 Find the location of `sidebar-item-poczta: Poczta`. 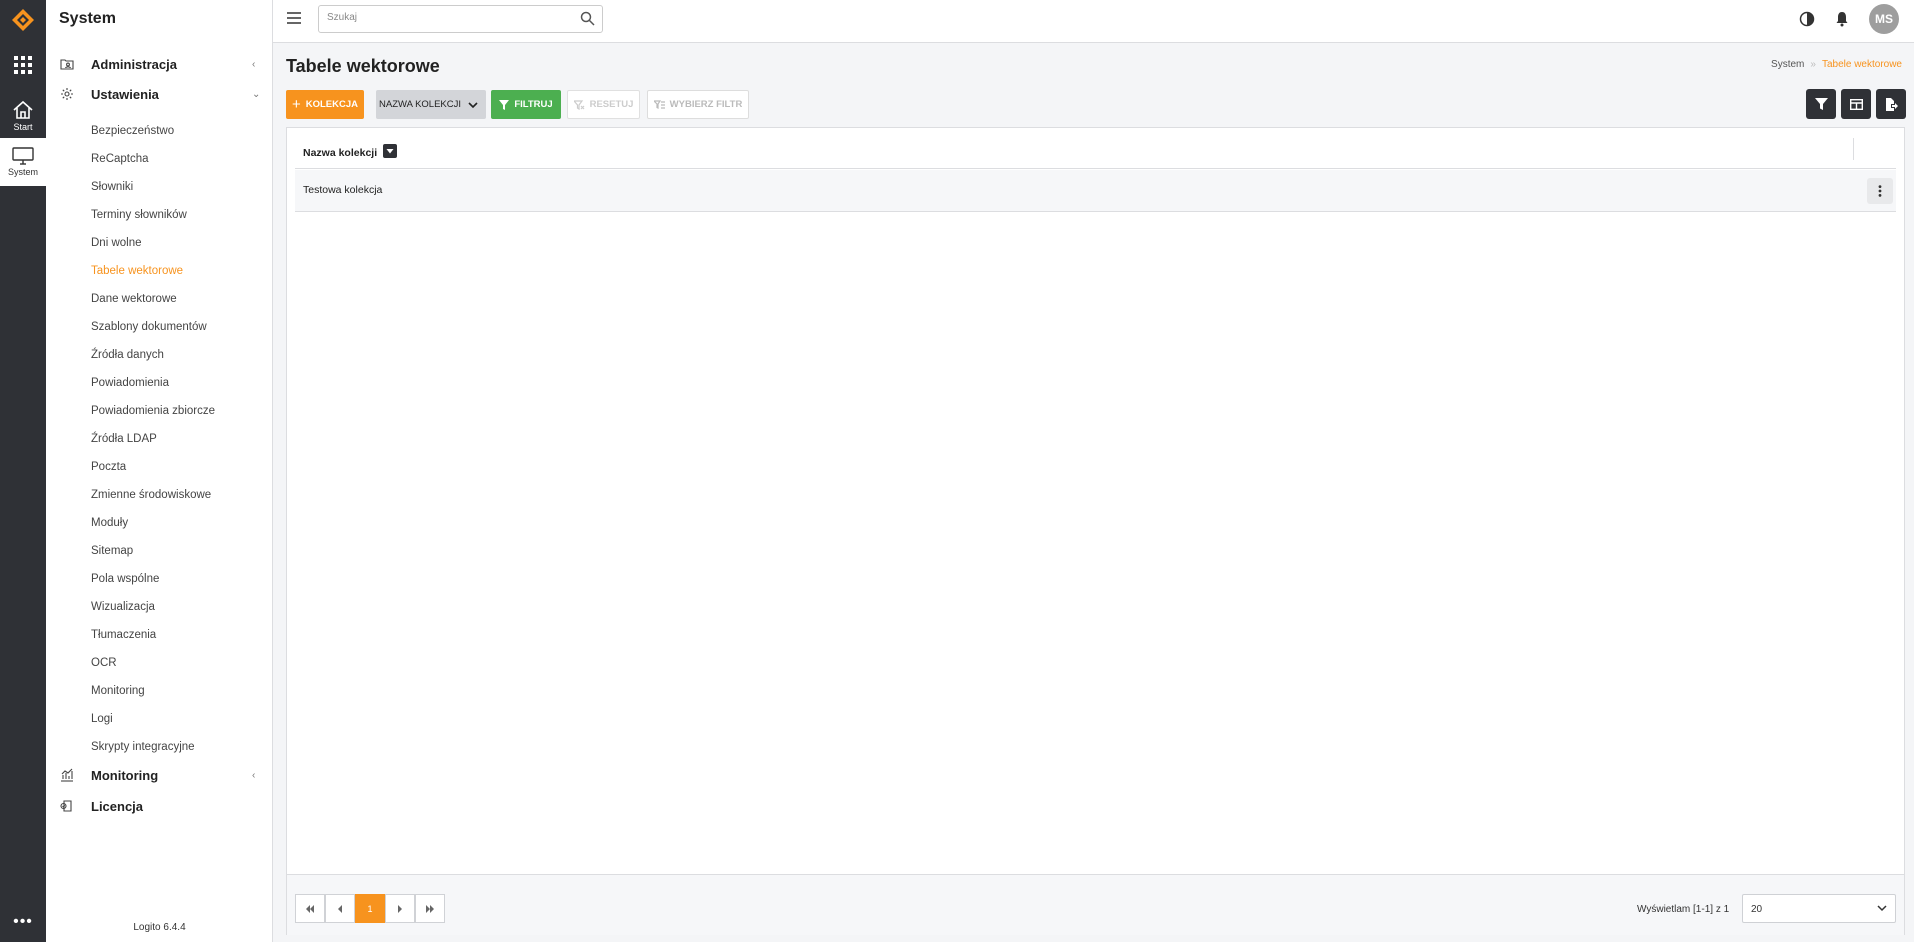

sidebar-item-poczta: Poczta is located at coordinates (108, 467).